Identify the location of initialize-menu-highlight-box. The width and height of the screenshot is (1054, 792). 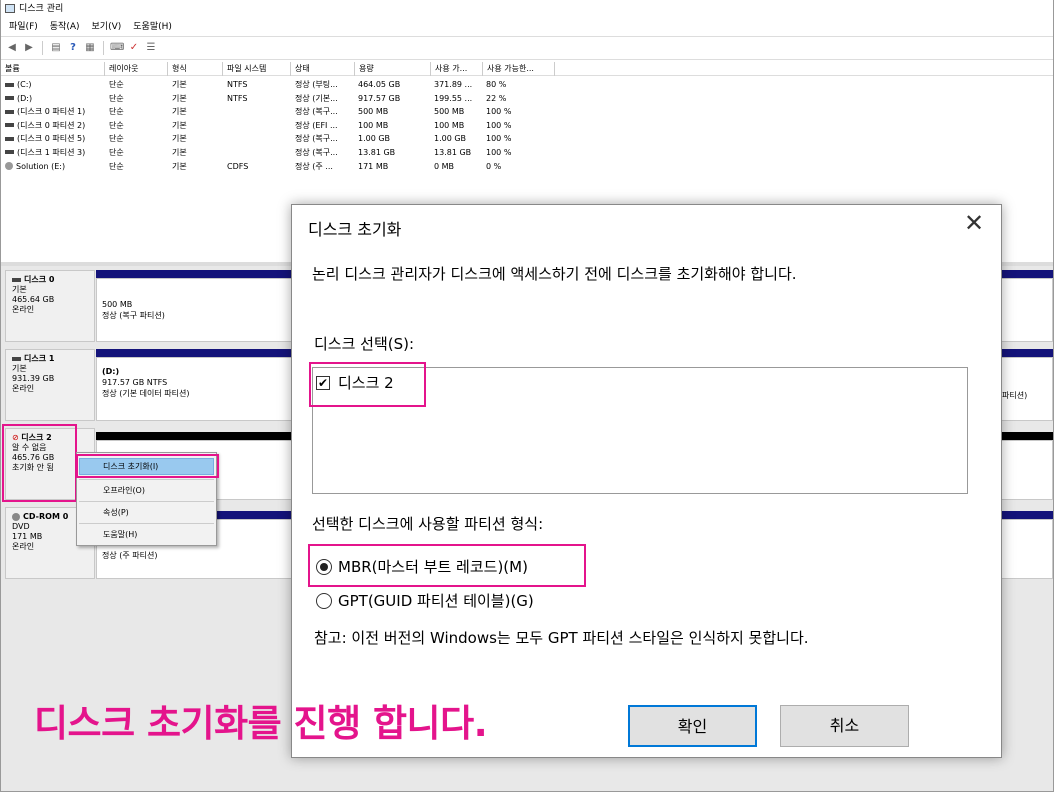
(147, 466).